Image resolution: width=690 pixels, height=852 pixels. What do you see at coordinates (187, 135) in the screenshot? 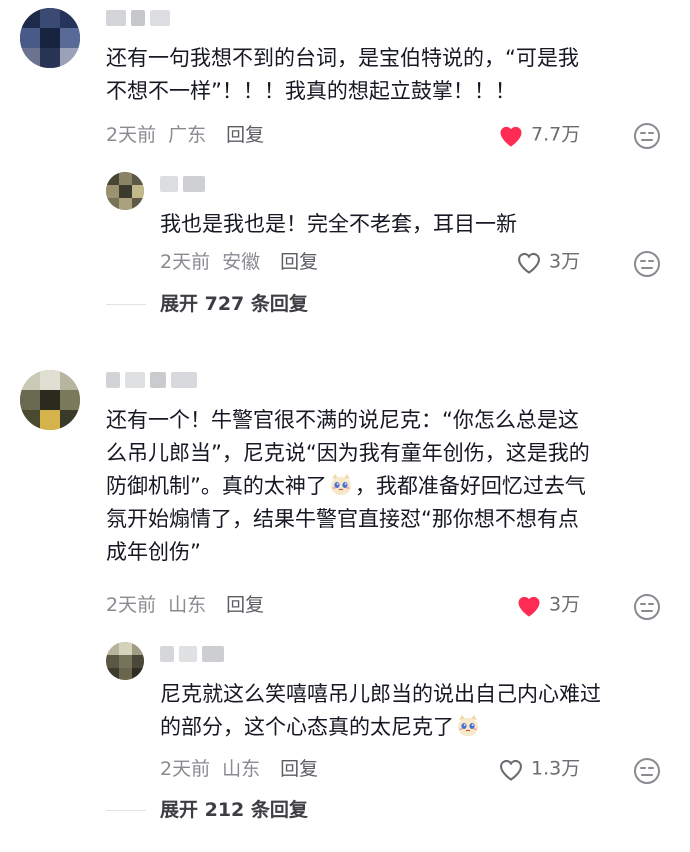
I see `location: 广东` at bounding box center [187, 135].